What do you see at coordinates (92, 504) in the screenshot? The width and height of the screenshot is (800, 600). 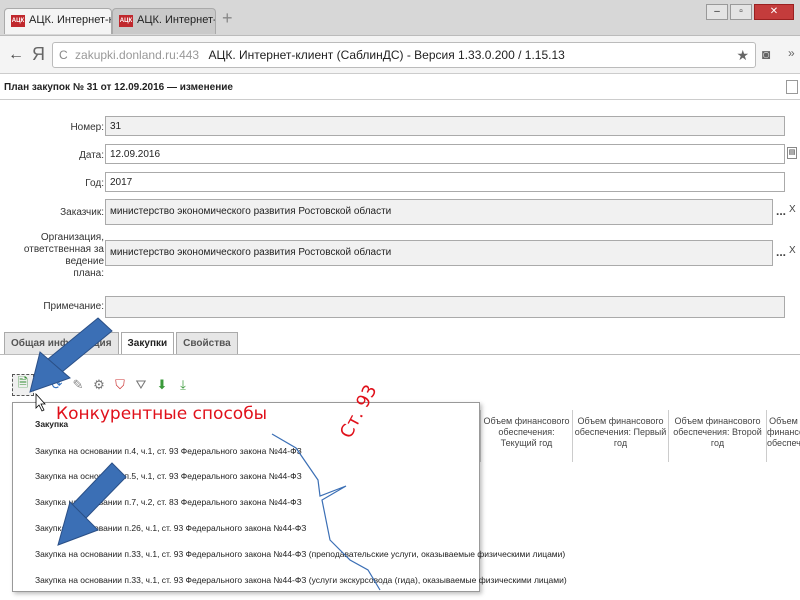 I see `arrow-to-menu-items` at bounding box center [92, 504].